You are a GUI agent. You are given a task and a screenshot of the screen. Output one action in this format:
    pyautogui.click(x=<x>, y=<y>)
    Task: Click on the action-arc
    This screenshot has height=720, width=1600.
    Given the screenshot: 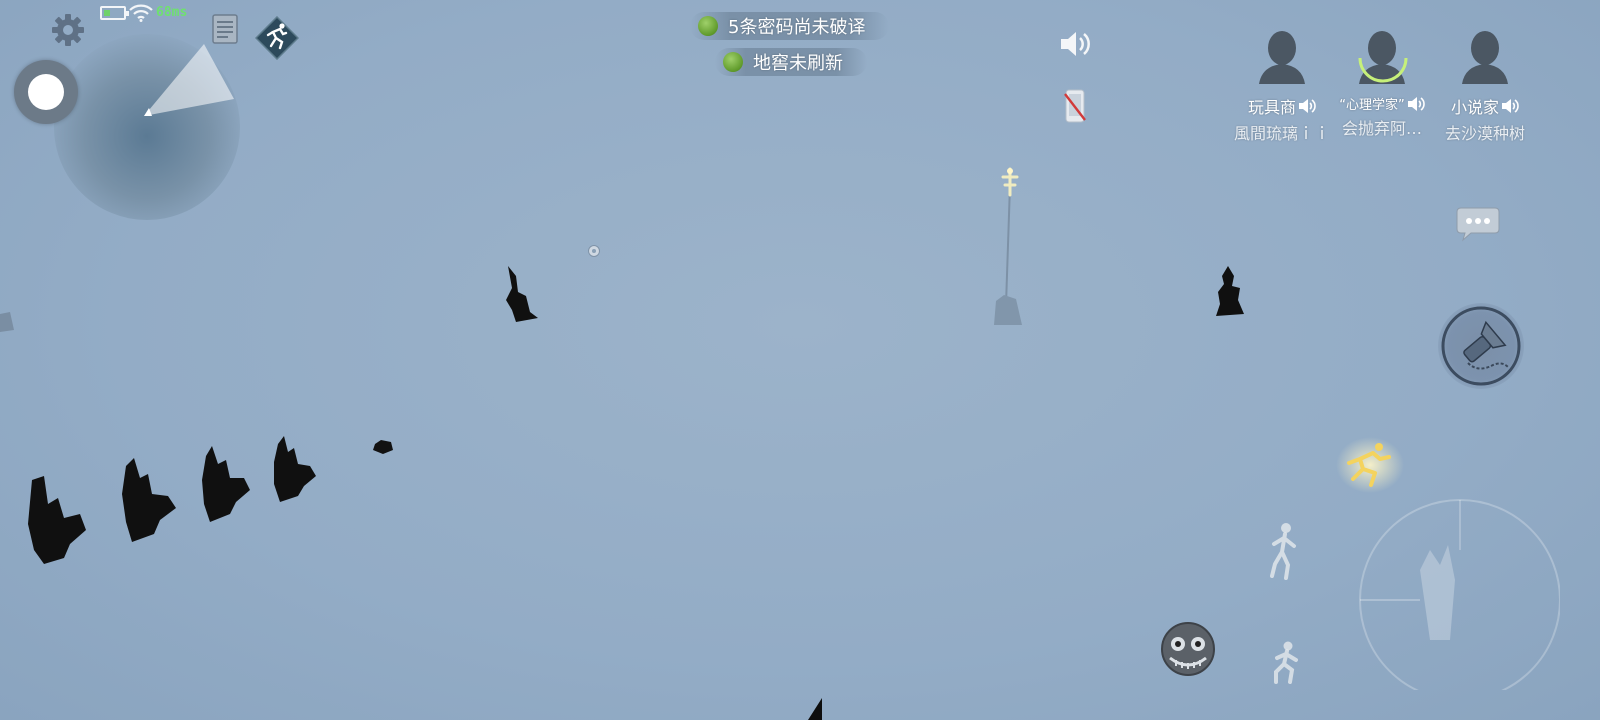 What is the action you would take?
    pyautogui.click(x=1445, y=590)
    